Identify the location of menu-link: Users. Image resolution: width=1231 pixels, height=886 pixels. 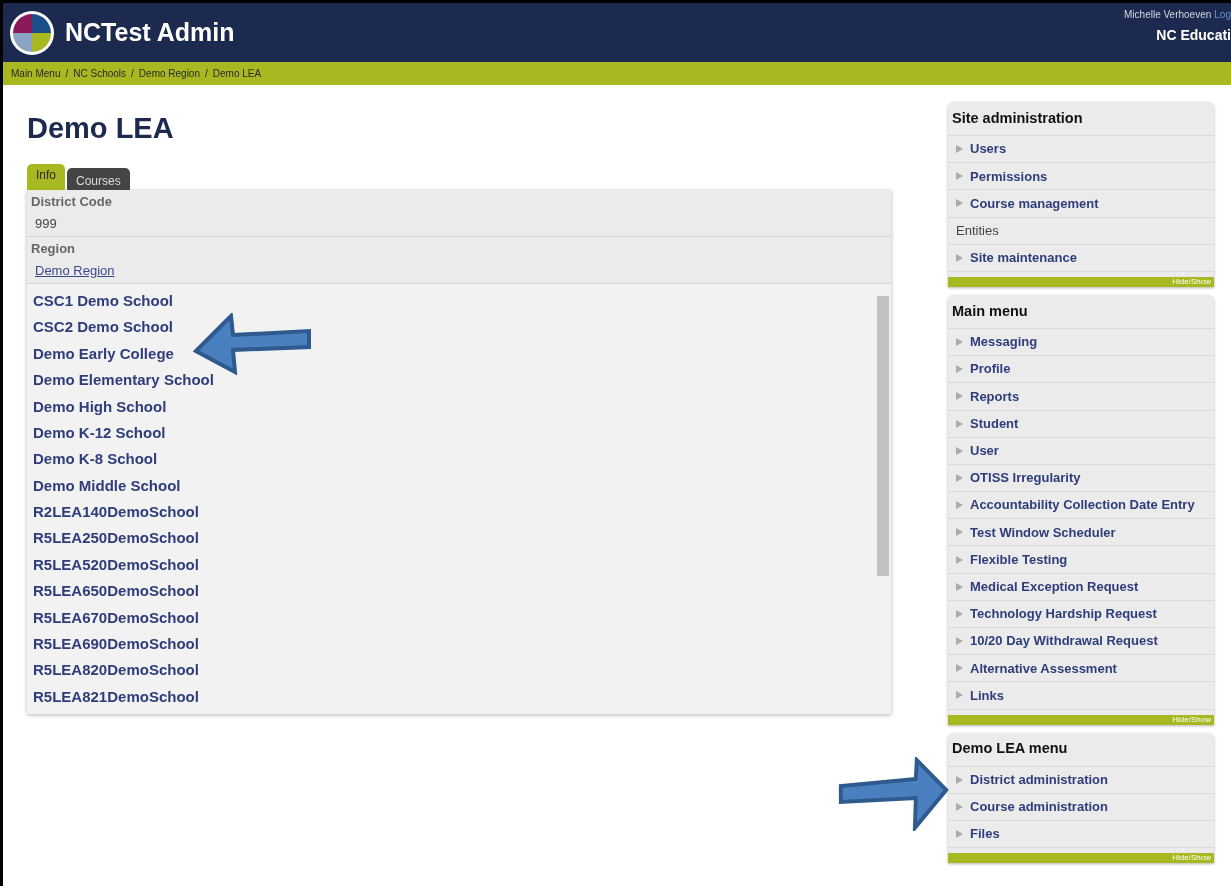
(988, 149).